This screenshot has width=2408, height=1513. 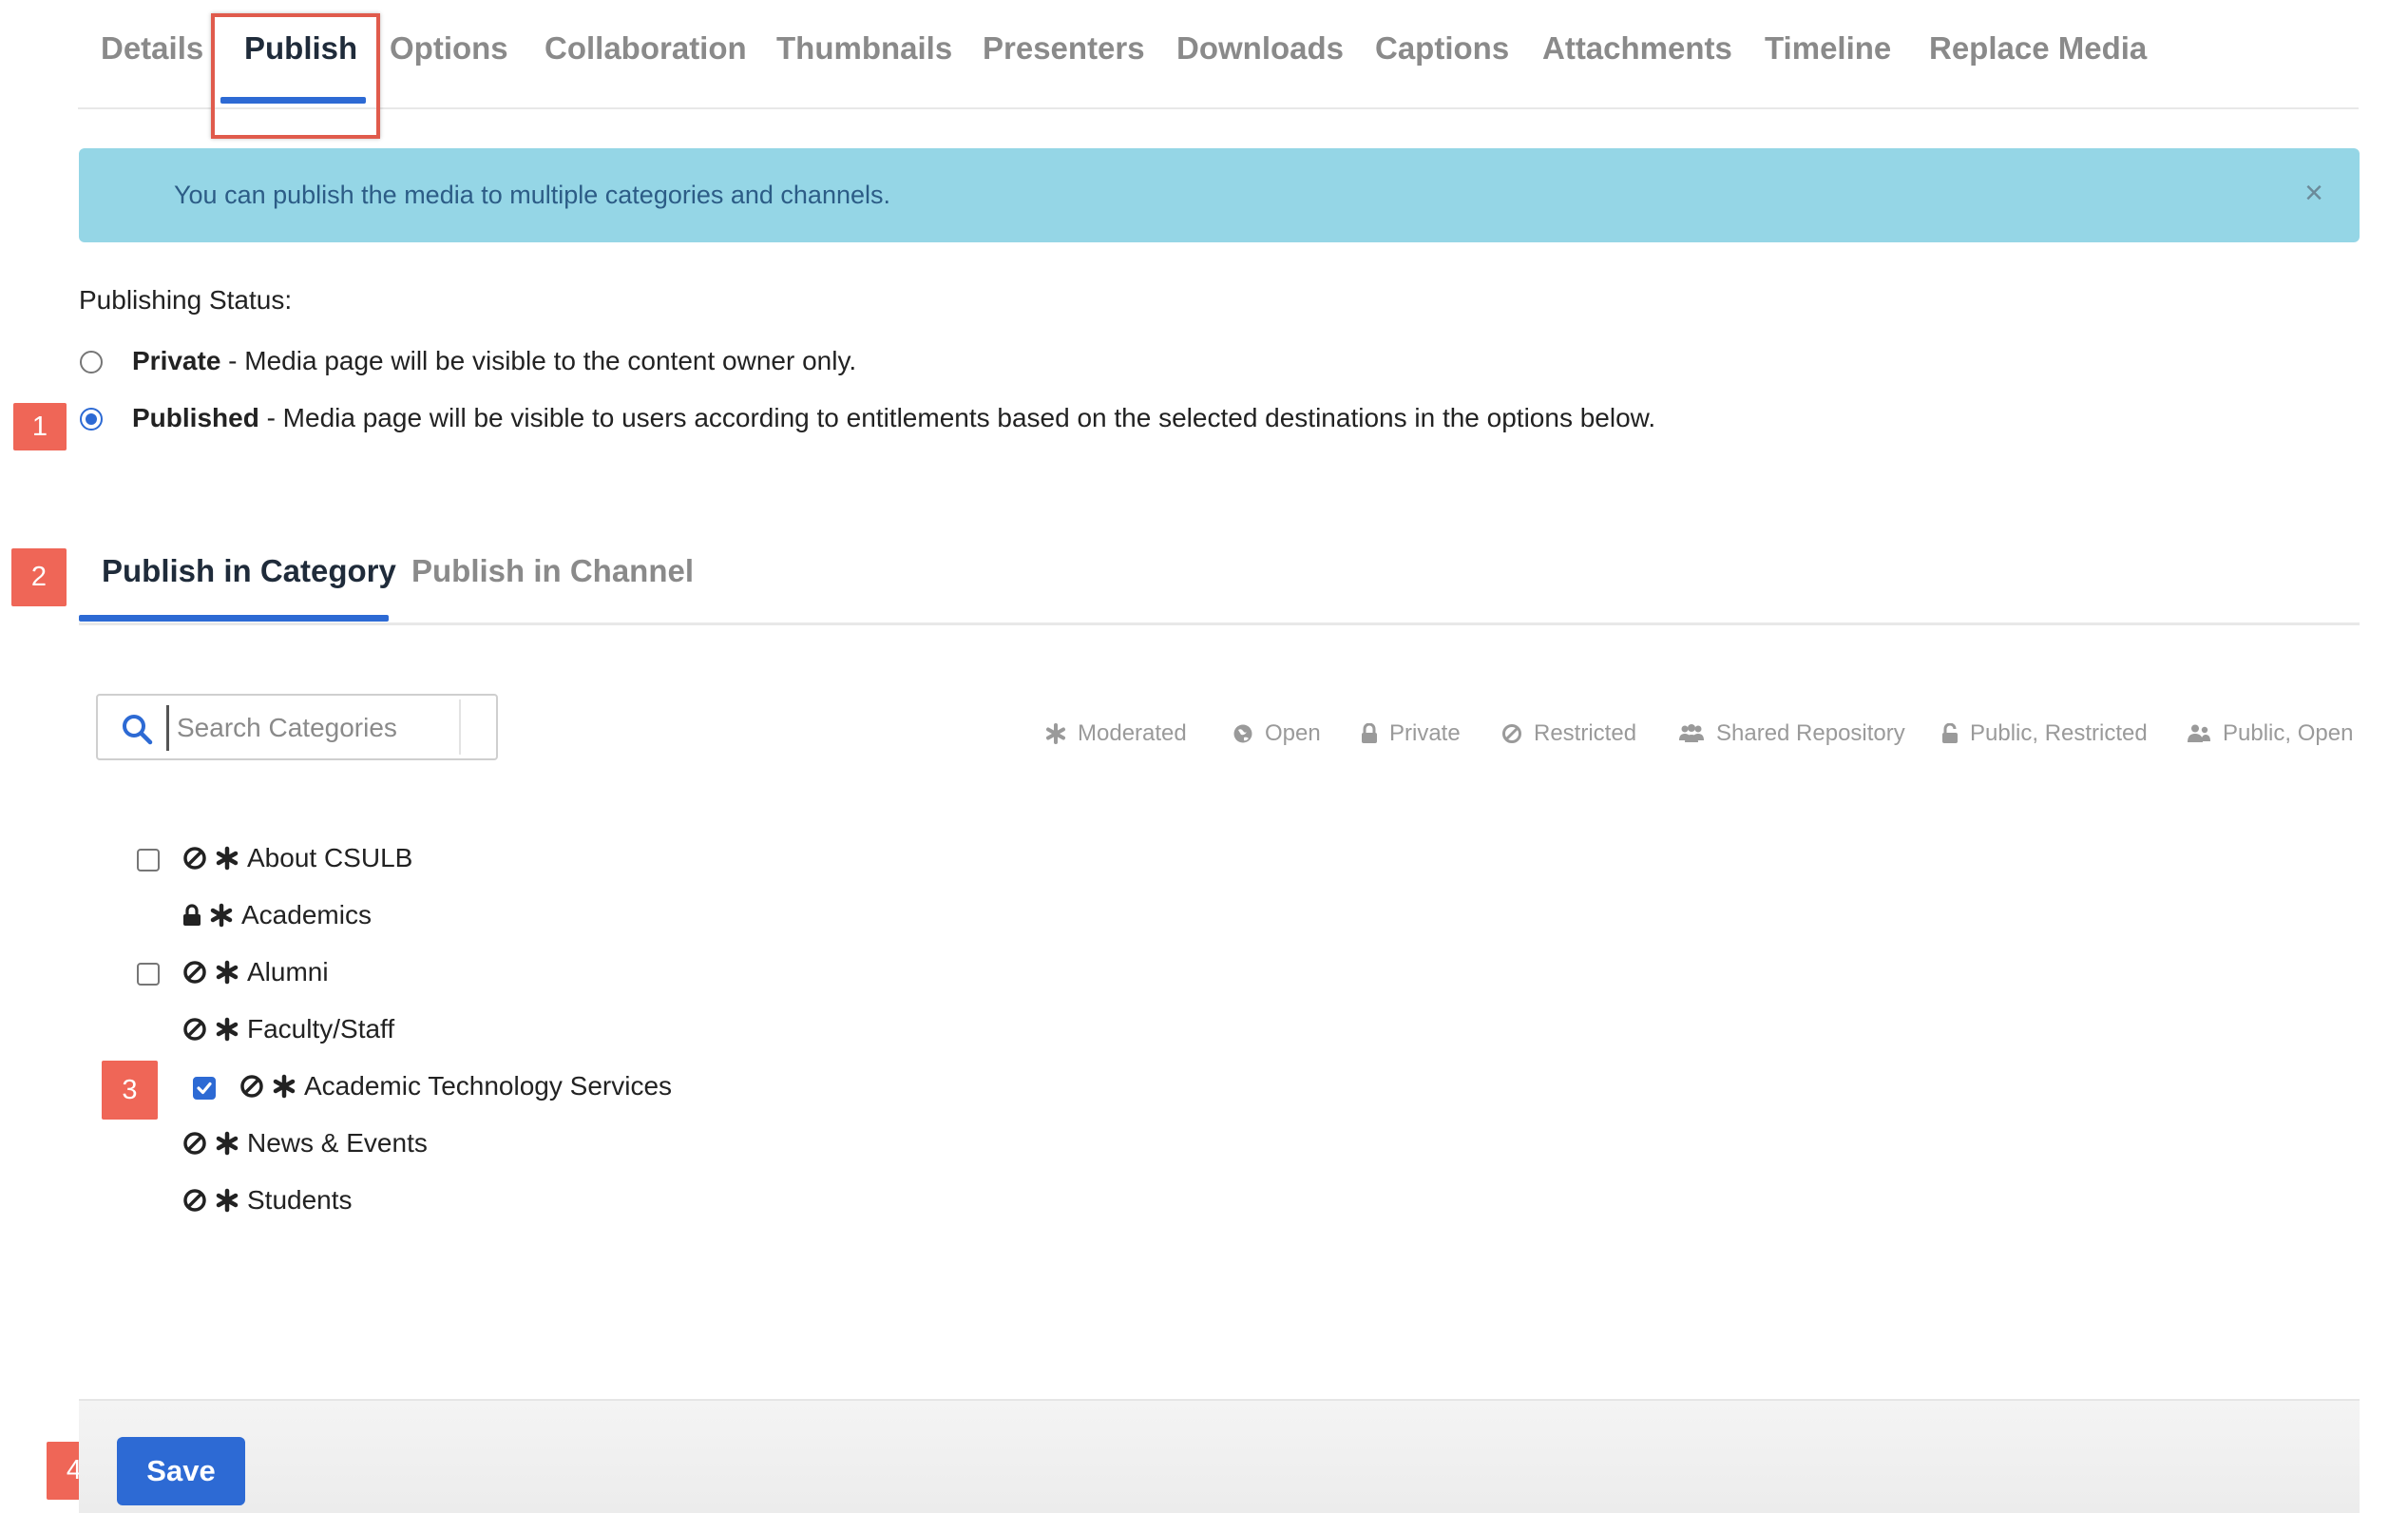 I want to click on category-item-alumni: Alumni, so click(x=255, y=972).